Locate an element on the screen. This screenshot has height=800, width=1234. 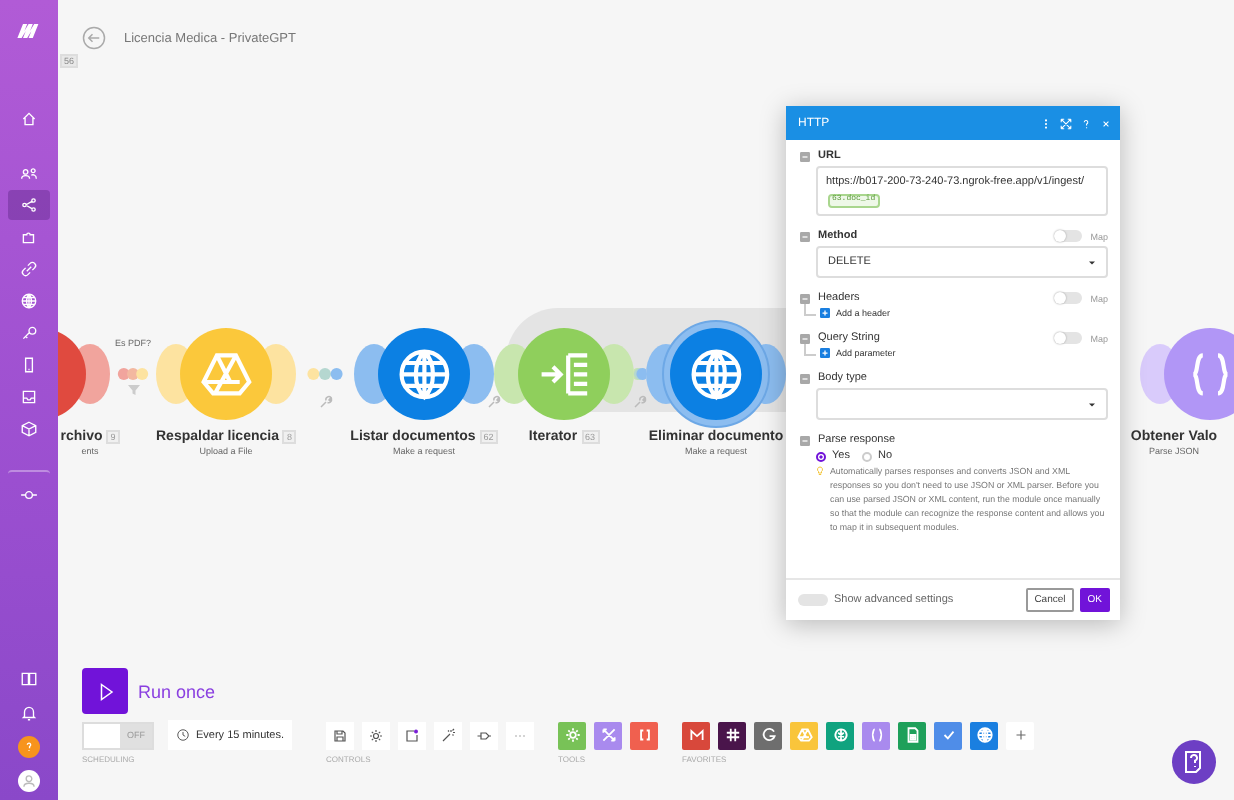
flow-icon is located at coordinates (484, 735).